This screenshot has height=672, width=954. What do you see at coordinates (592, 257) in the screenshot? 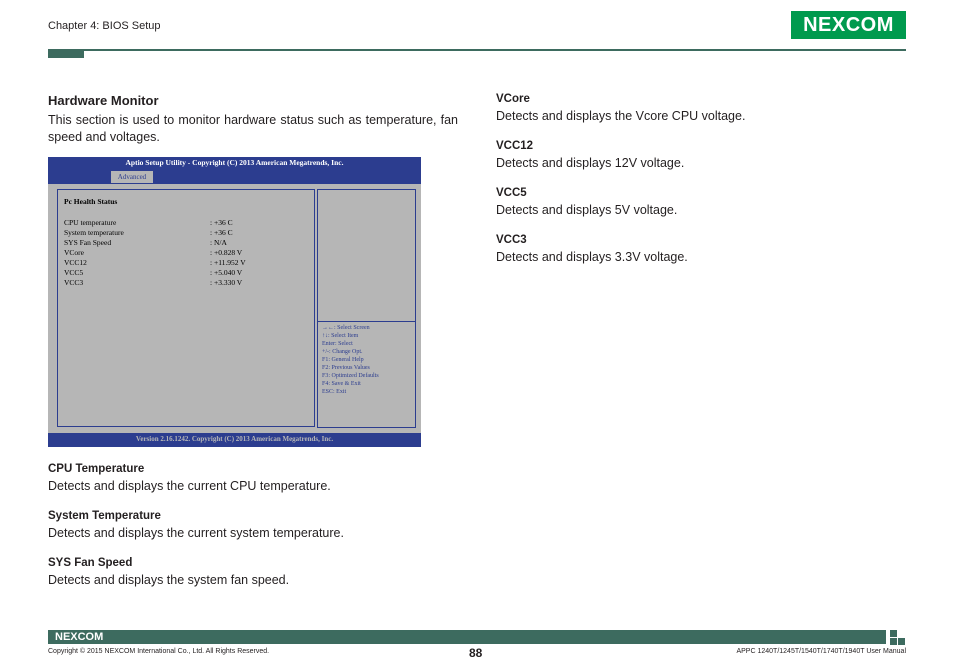
I see `item-desc: Detects and displays 3.3V voltage.` at bounding box center [592, 257].